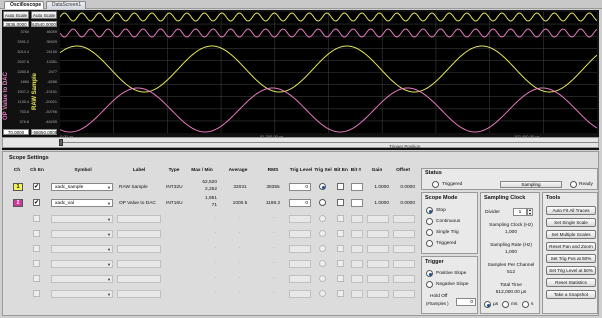  I want to click on unit-ms-radio, so click(505, 304).